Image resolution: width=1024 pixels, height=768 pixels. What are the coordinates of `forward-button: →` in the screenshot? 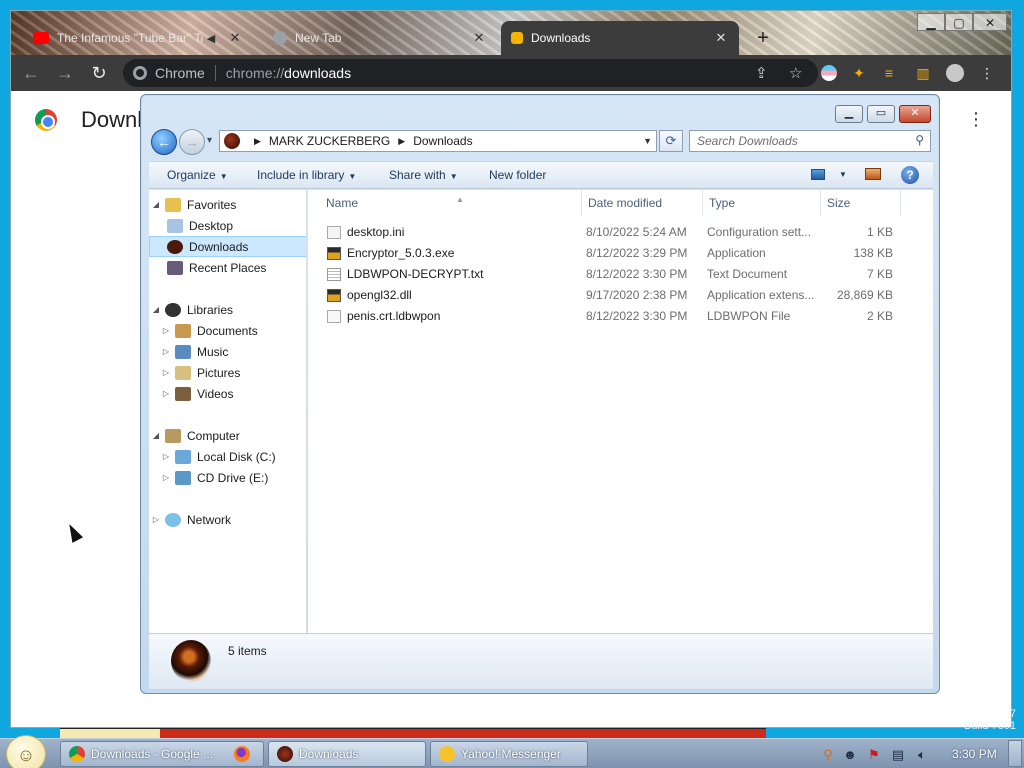 It's located at (65, 73).